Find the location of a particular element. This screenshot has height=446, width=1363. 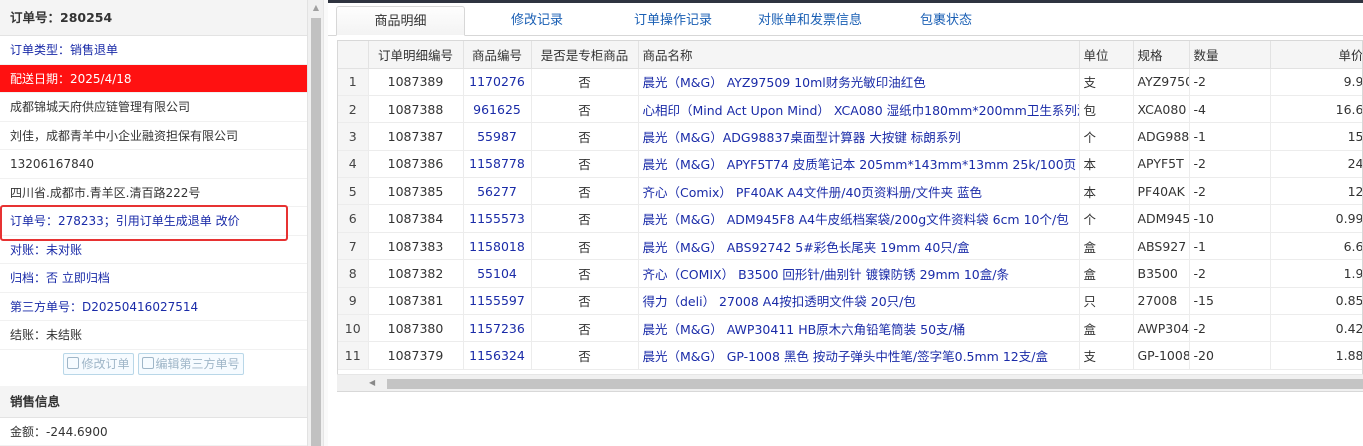

cell-unit-price: 9.9 is located at coordinates (1316, 82).